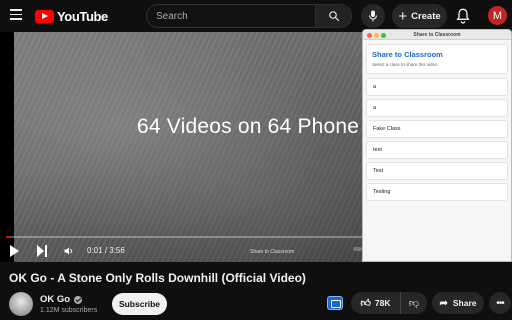 The width and height of the screenshot is (512, 320). Describe the element at coordinates (405, 64) in the screenshot. I see `popup-subheading: Select a class to share this video` at that location.